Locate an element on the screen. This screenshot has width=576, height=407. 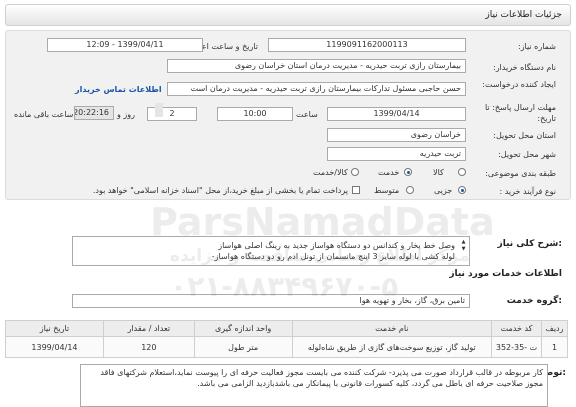
col-header-row-number: ردیف is located at coordinates (554, 328).